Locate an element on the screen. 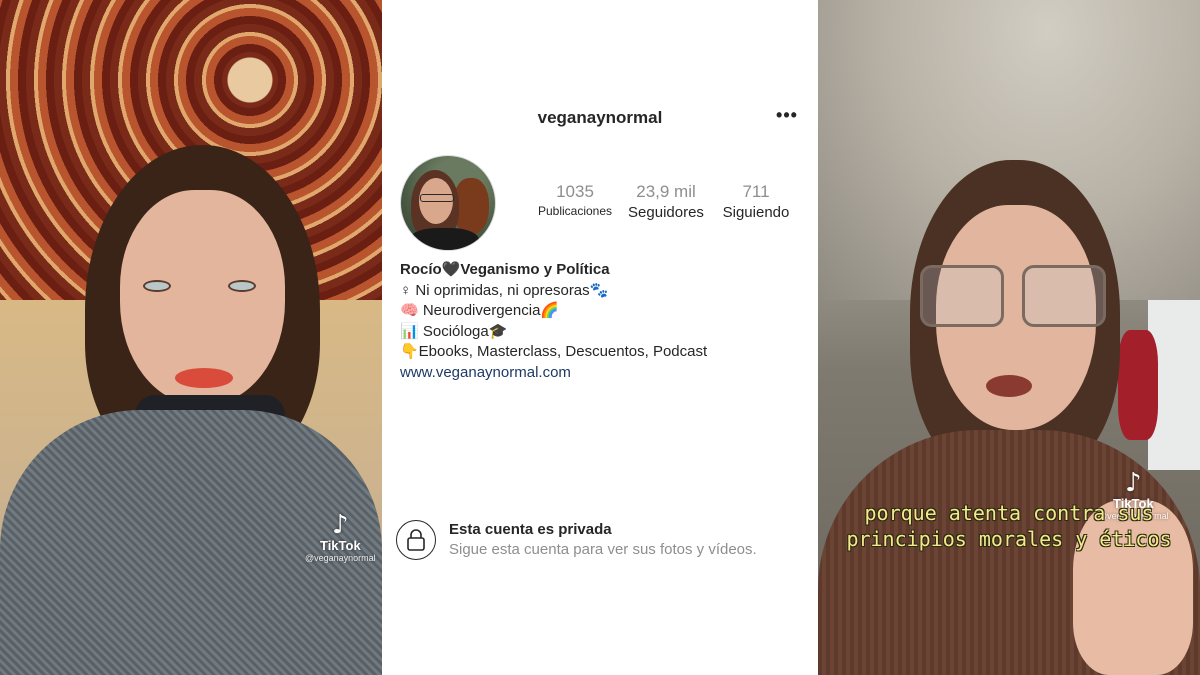 Image resolution: width=1200 pixels, height=675 pixels. stat-followers-label: Seguidores is located at coordinates (666, 212).